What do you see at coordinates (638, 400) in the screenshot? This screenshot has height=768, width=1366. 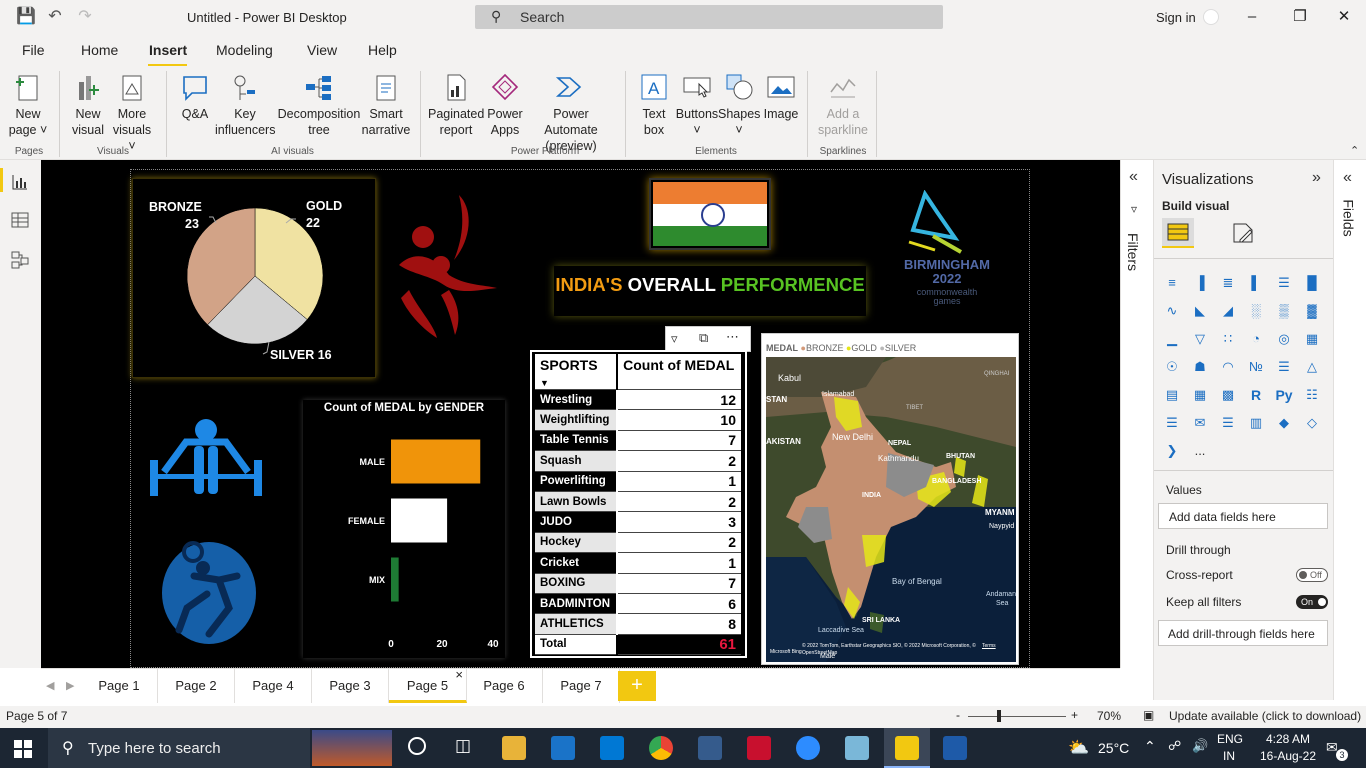 I see `table-row: Wrestling 12` at bounding box center [638, 400].